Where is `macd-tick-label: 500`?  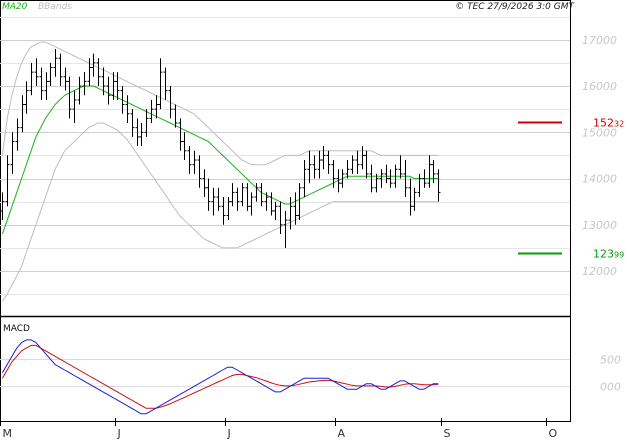
macd-tick-label: 500 is located at coordinates (610, 360).